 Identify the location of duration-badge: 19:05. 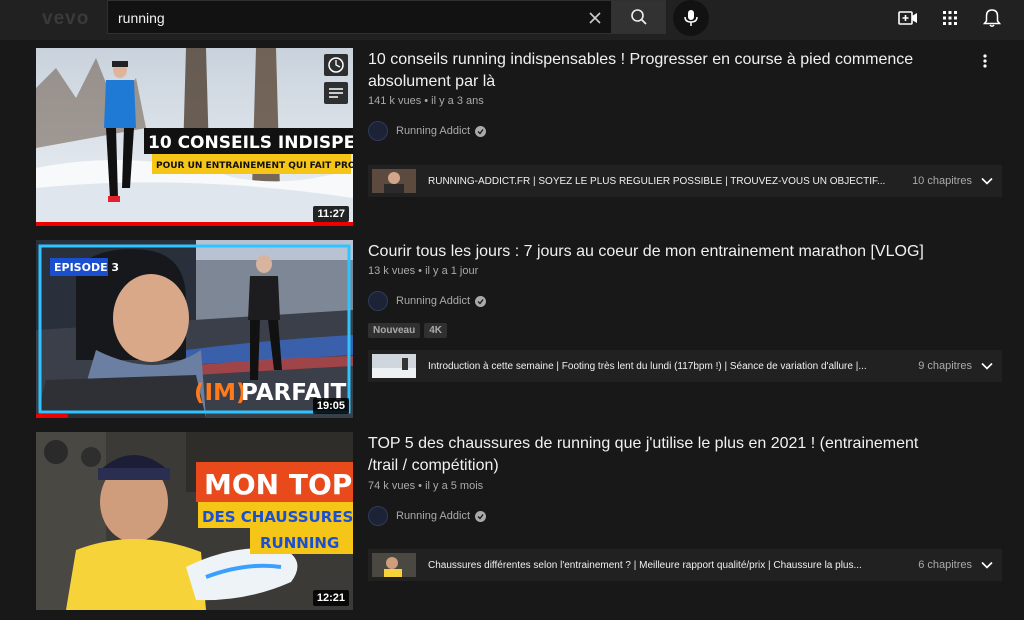
(330, 406).